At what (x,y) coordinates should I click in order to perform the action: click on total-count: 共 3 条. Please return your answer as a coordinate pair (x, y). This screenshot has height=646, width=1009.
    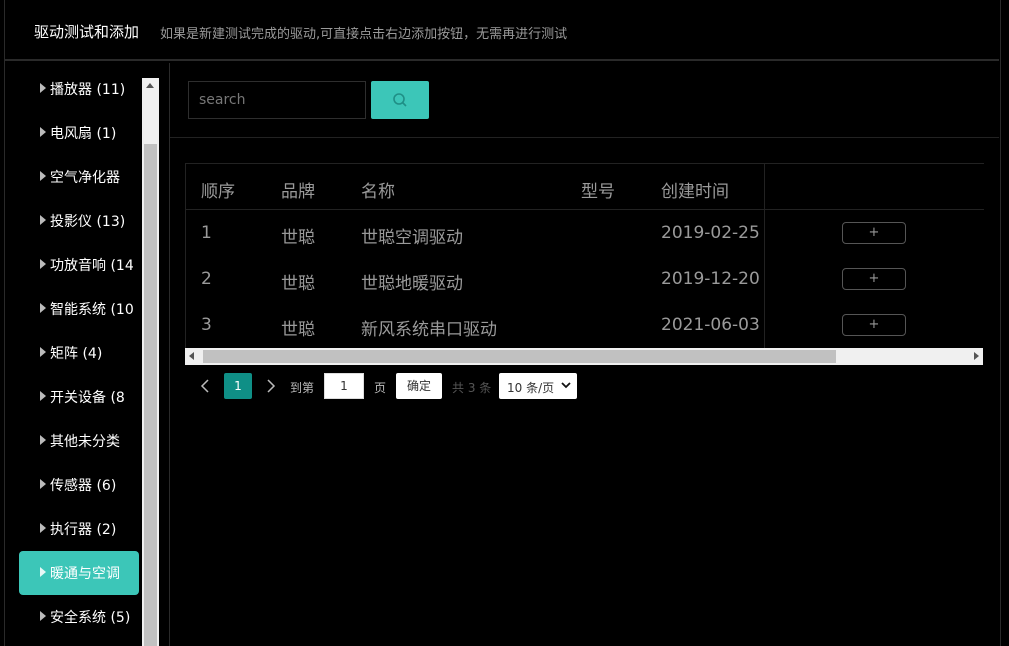
    Looking at the image, I should click on (472, 388).